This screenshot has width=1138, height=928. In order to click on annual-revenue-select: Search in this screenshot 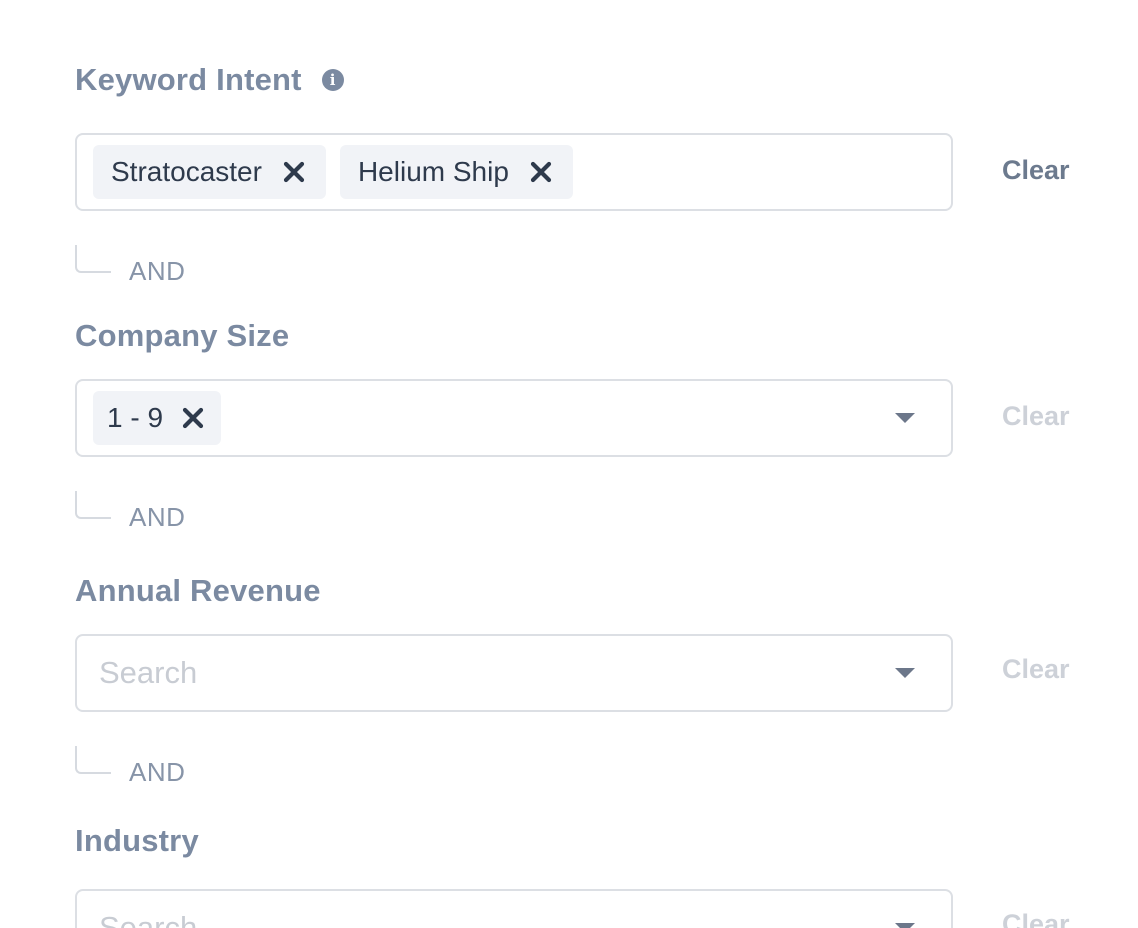, I will do `click(514, 673)`.